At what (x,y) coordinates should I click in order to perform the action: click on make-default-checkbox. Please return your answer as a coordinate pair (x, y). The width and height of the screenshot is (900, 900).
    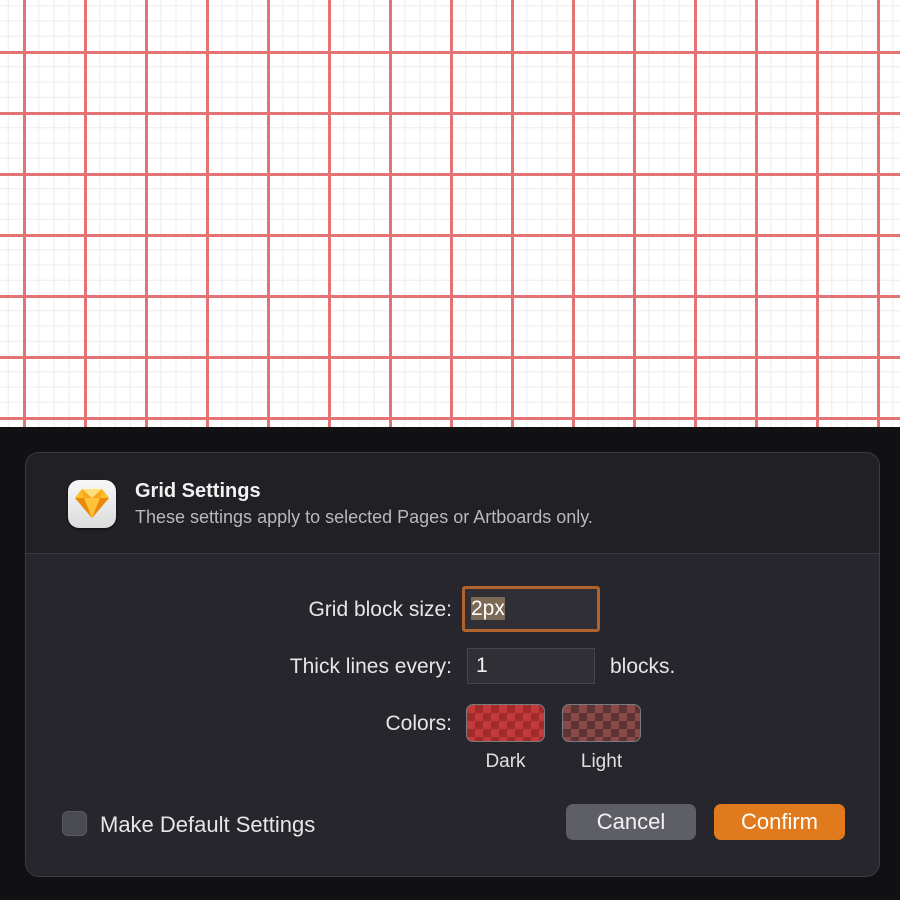
    Looking at the image, I should click on (74, 823).